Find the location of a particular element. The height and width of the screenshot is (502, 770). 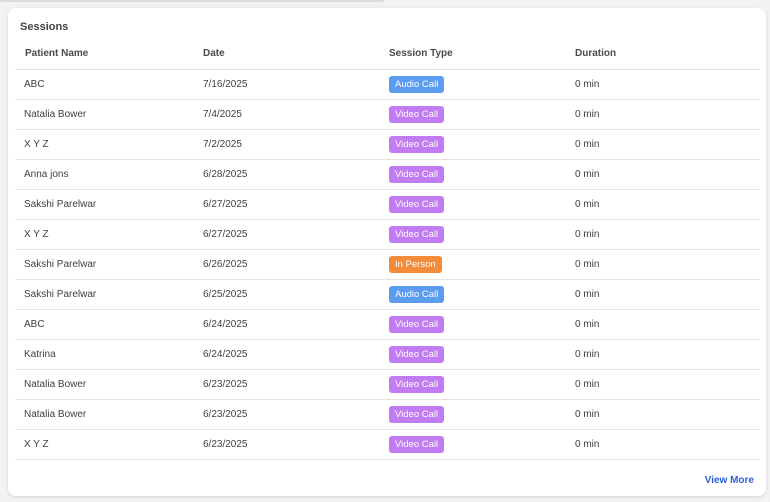

table-row: X Y Z 7/2/2025 Video Call 0 min is located at coordinates (387, 144).